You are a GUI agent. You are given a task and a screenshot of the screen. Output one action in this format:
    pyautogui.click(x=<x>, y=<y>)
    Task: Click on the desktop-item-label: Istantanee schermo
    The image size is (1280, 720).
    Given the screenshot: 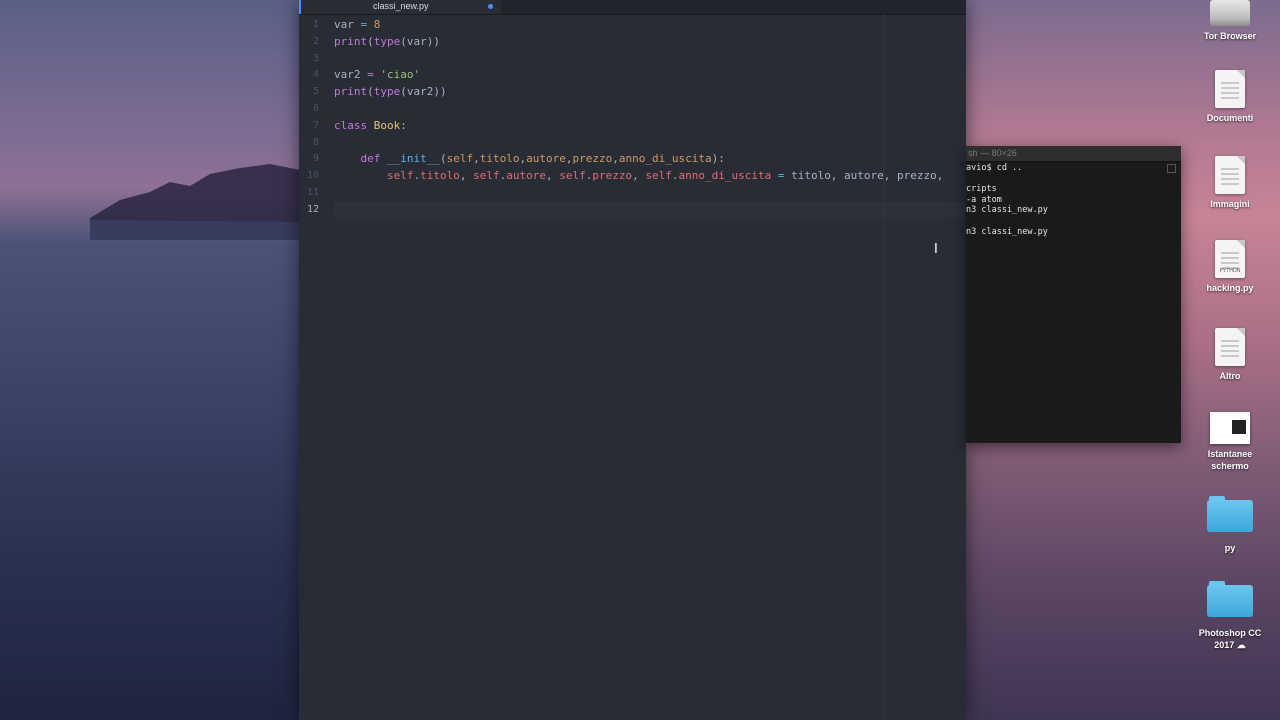 What is the action you would take?
    pyautogui.click(x=1230, y=460)
    